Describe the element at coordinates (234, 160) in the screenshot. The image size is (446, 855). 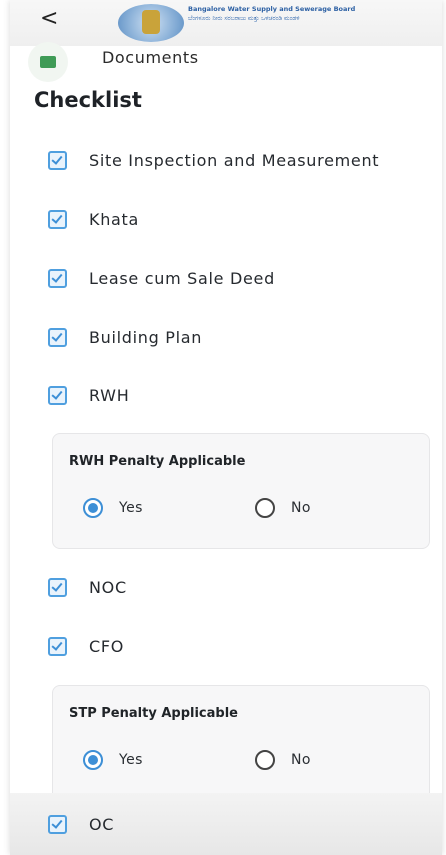
I see `checklist-item-label: Site Inspection and Measurement` at that location.